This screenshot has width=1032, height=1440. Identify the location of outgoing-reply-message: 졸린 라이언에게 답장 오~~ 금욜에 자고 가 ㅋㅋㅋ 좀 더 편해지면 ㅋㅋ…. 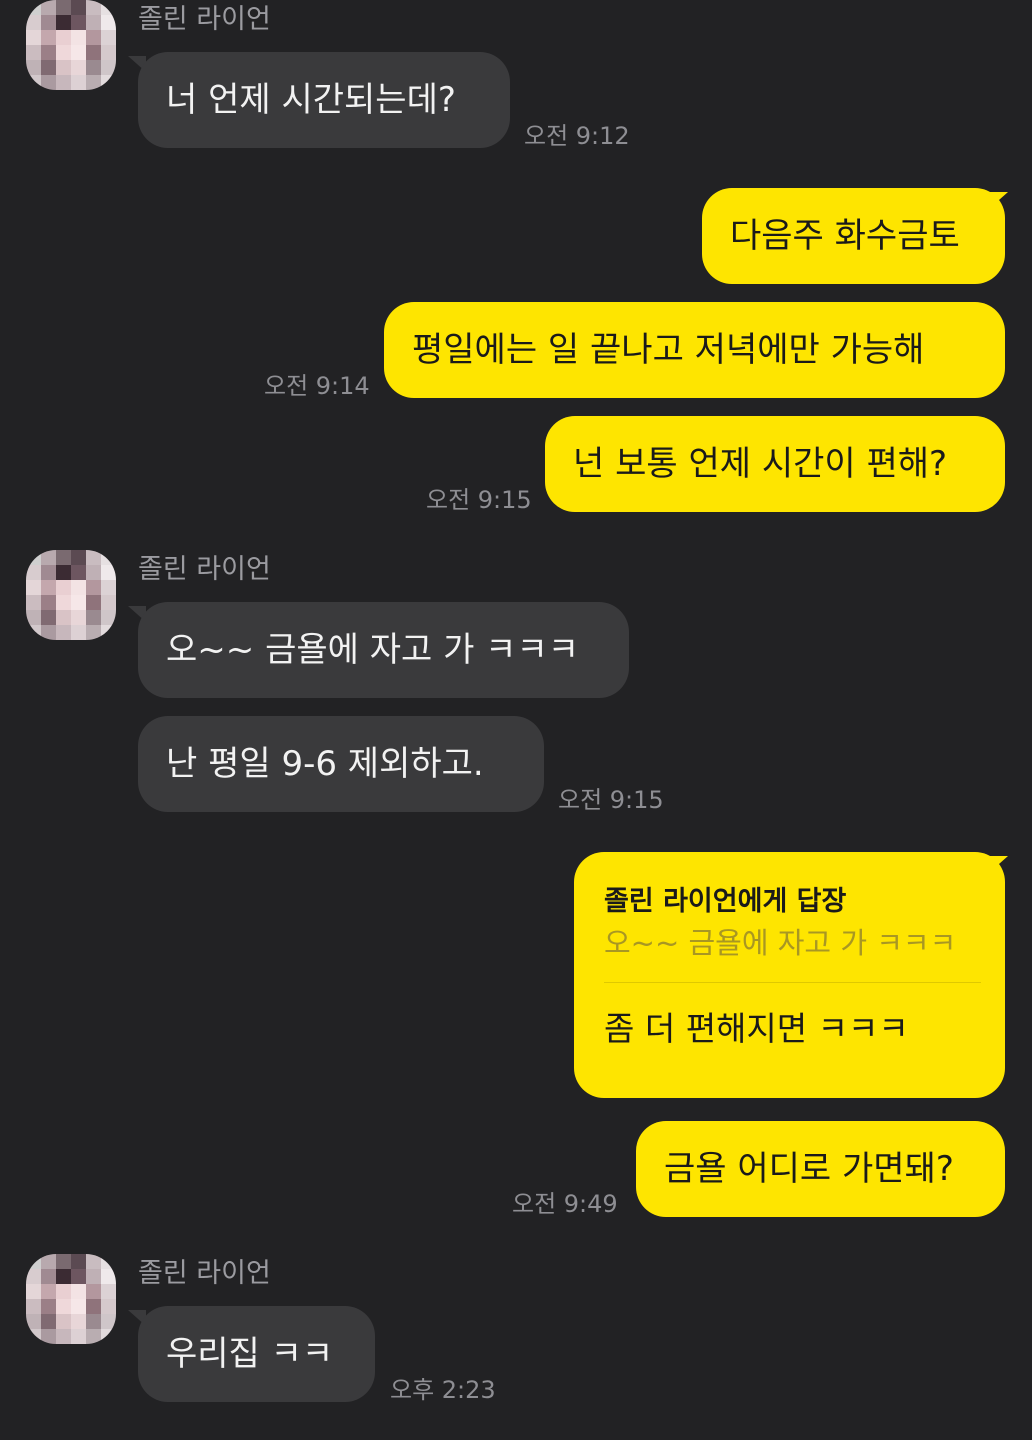
(789, 975).